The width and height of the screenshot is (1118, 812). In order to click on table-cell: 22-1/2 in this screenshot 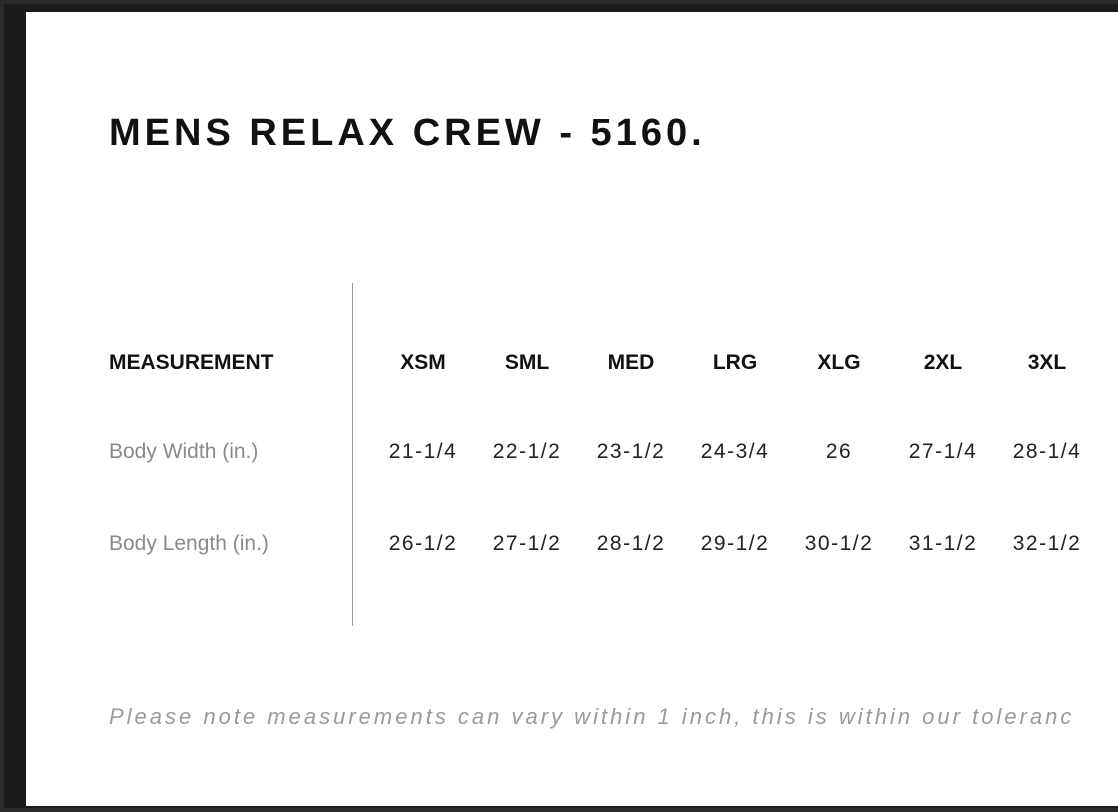, I will do `click(527, 451)`.